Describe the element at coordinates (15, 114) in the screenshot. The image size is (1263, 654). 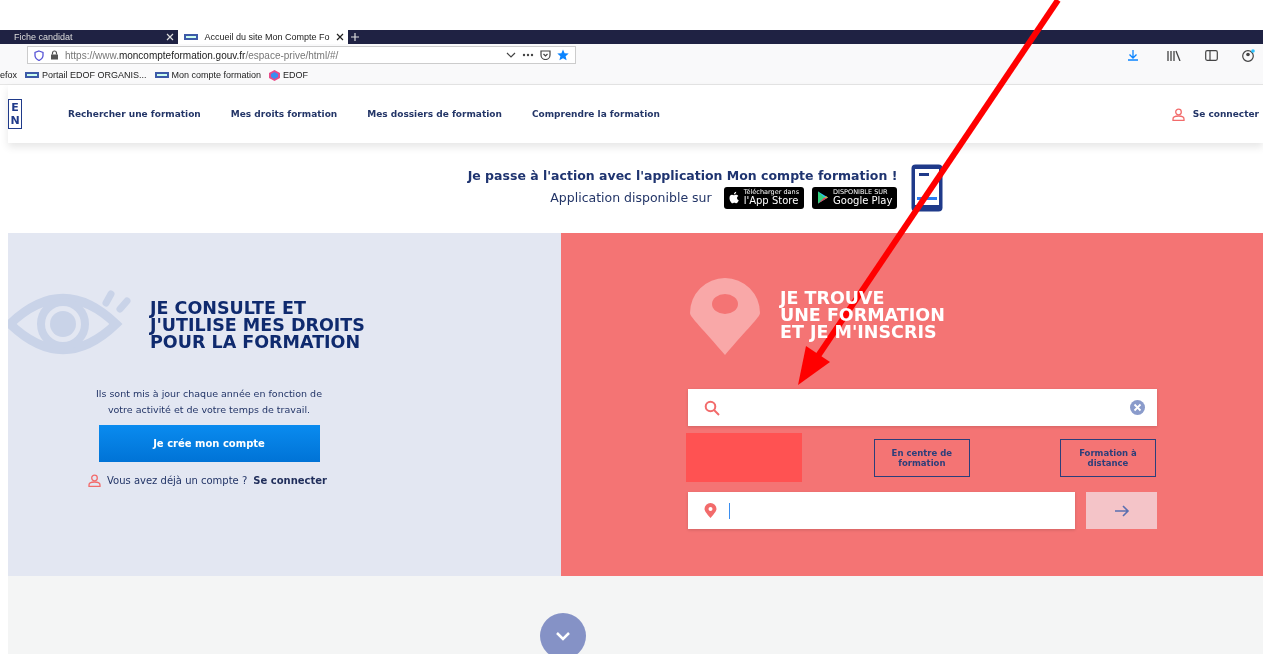
I see `logo: E N` at that location.